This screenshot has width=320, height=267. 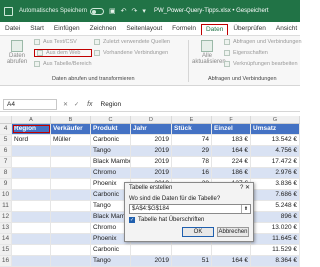 I want to click on table-cell: Tango, so click(x=111, y=151).